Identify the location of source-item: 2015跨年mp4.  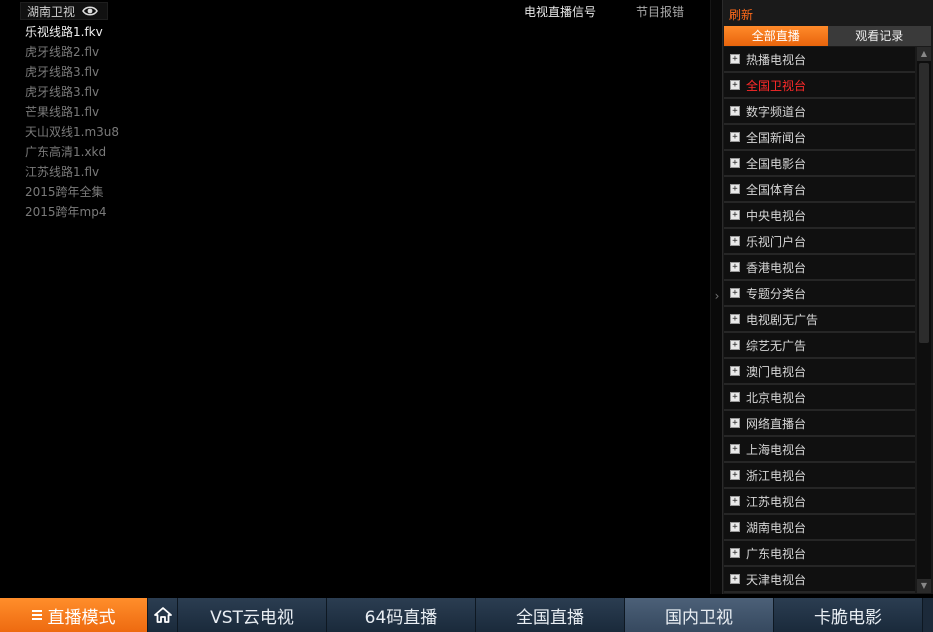
(72, 212).